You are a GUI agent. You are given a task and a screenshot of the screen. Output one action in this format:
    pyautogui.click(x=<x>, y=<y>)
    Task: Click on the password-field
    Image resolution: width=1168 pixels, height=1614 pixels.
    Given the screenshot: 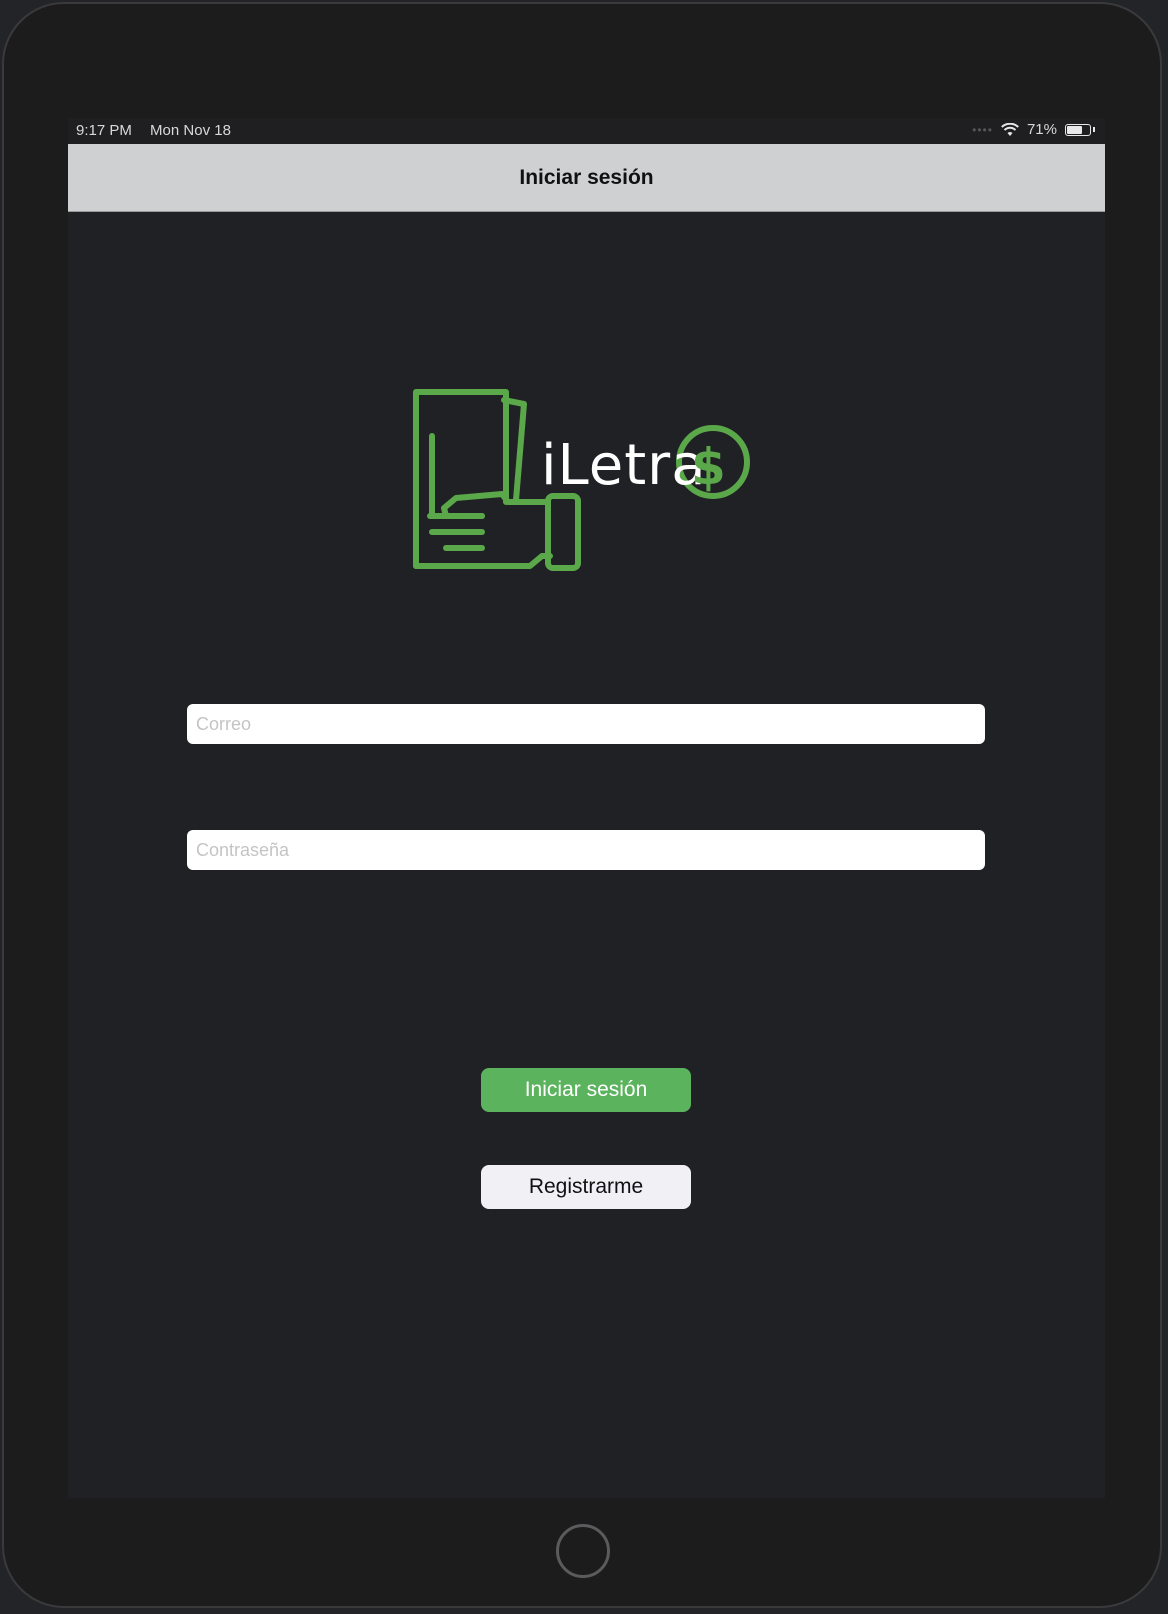 What is the action you would take?
    pyautogui.click(x=586, y=850)
    